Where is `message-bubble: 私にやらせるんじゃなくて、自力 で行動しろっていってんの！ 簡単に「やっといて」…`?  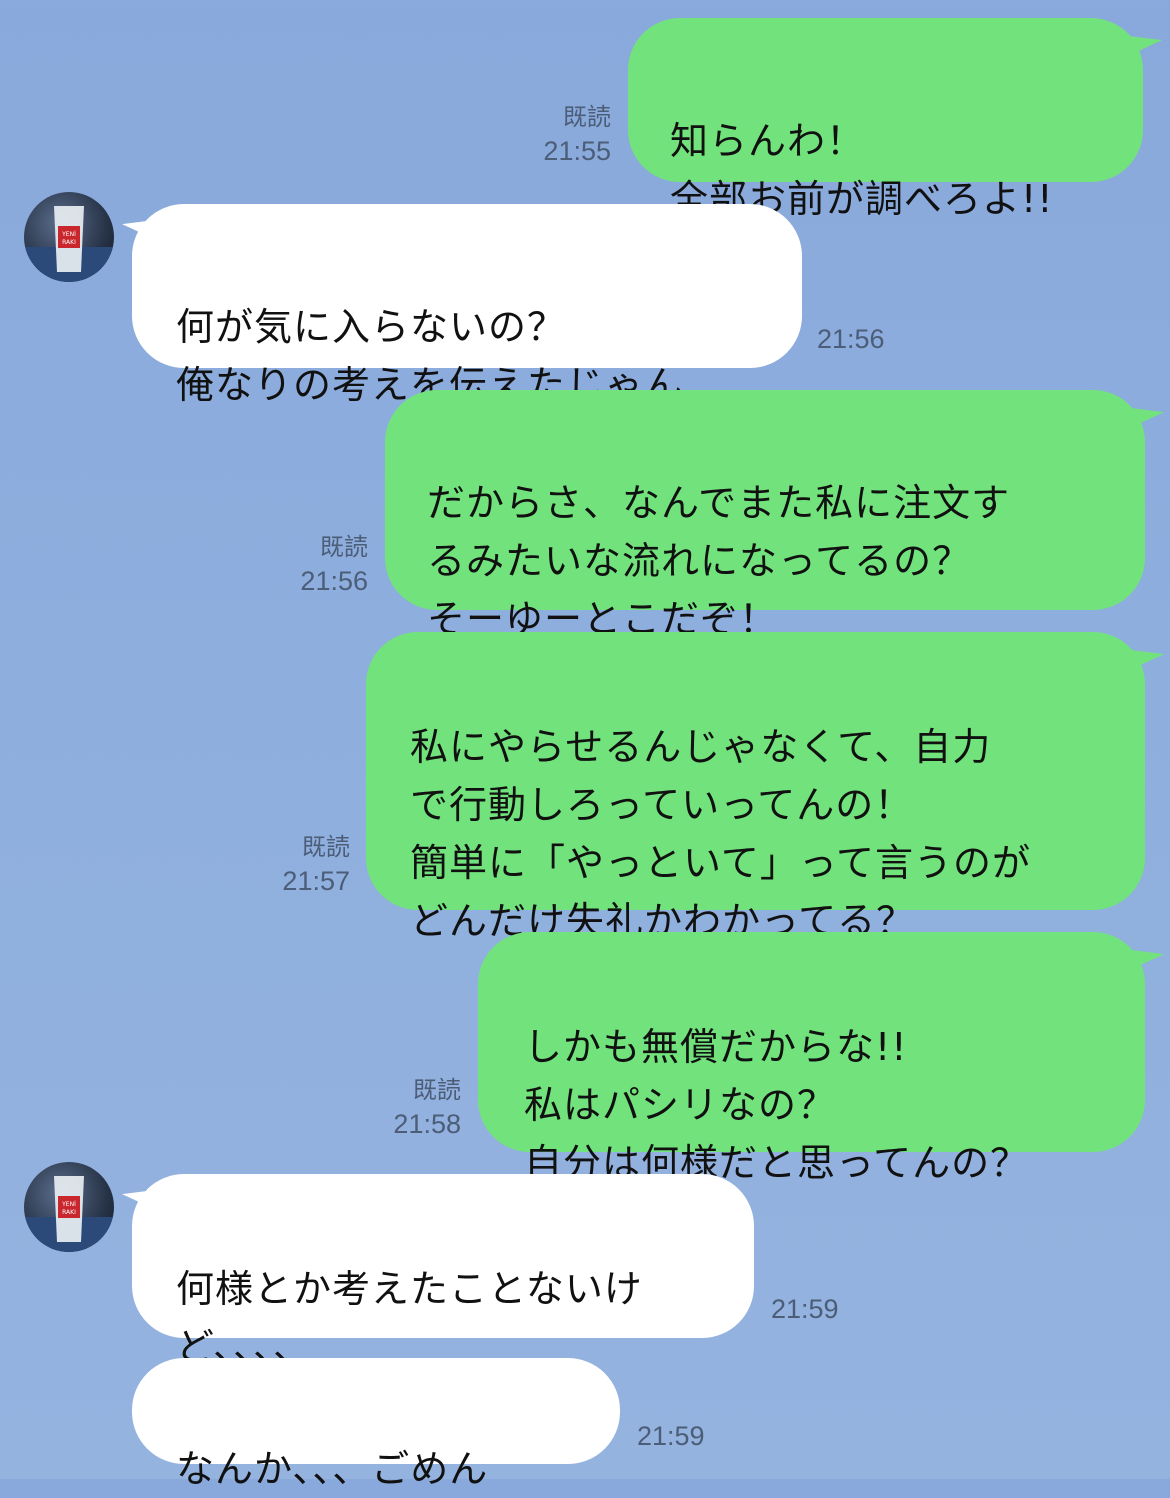 message-bubble: 私にやらせるんじゃなくて、自力 で行動しろっていってんの！ 簡単に「やっといて」… is located at coordinates (755, 787).